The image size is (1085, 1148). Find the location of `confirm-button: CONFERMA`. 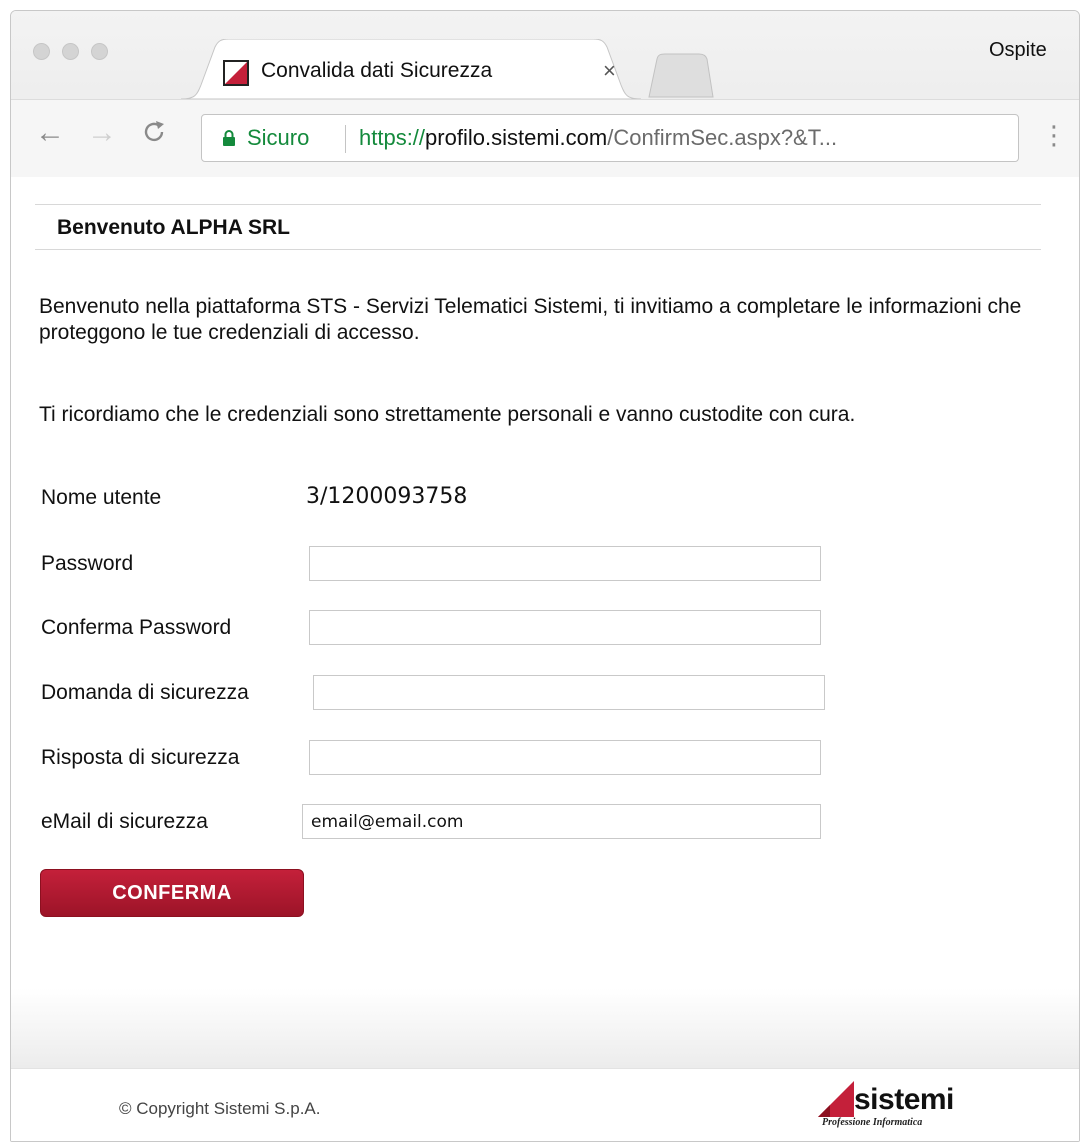

confirm-button: CONFERMA is located at coordinates (172, 893).